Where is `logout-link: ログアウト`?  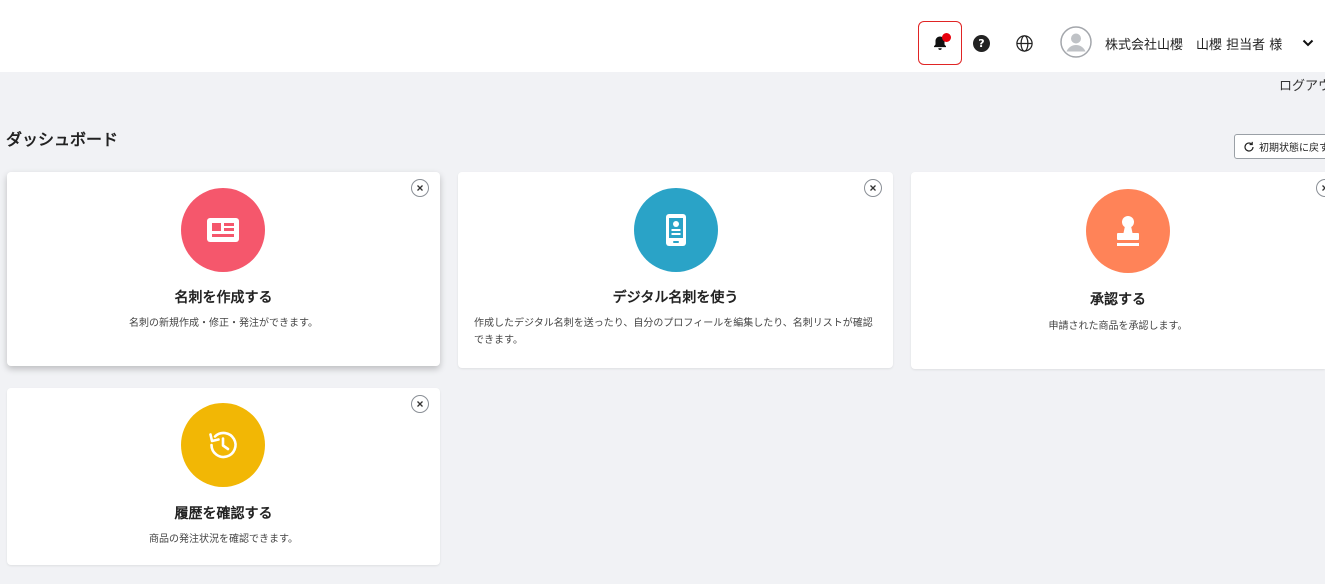
logout-link: ログアウト is located at coordinates (1302, 84).